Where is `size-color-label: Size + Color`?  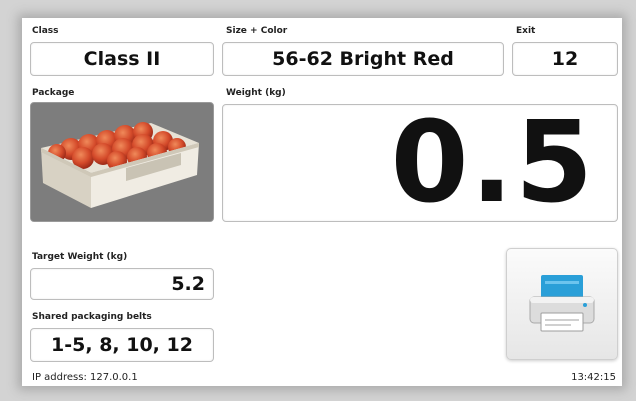 size-color-label: Size + Color is located at coordinates (257, 31).